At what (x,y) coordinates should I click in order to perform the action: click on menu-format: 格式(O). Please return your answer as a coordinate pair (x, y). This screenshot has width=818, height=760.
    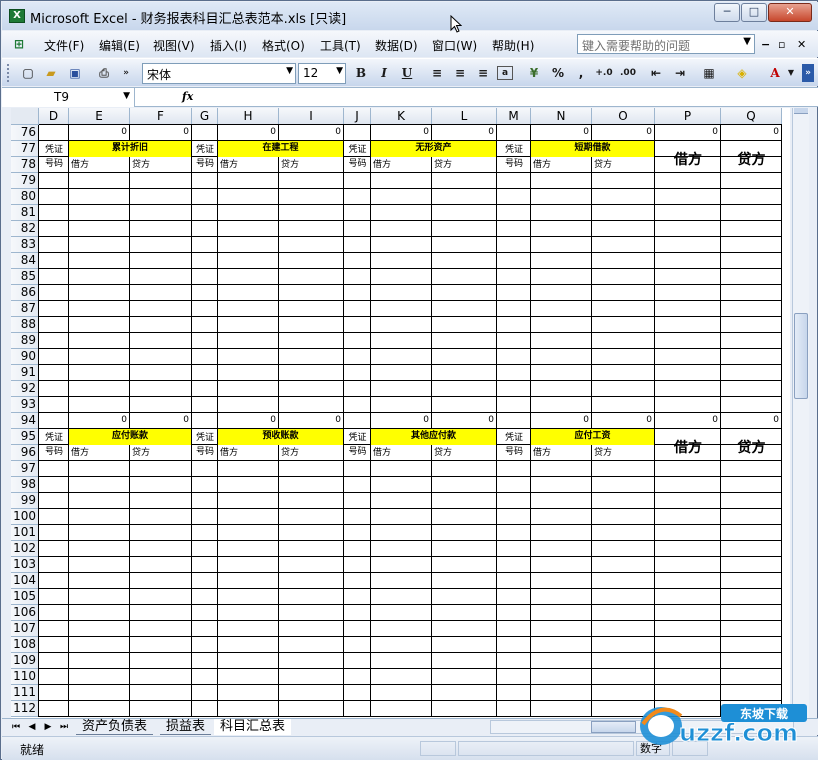
    Looking at the image, I should click on (283, 45).